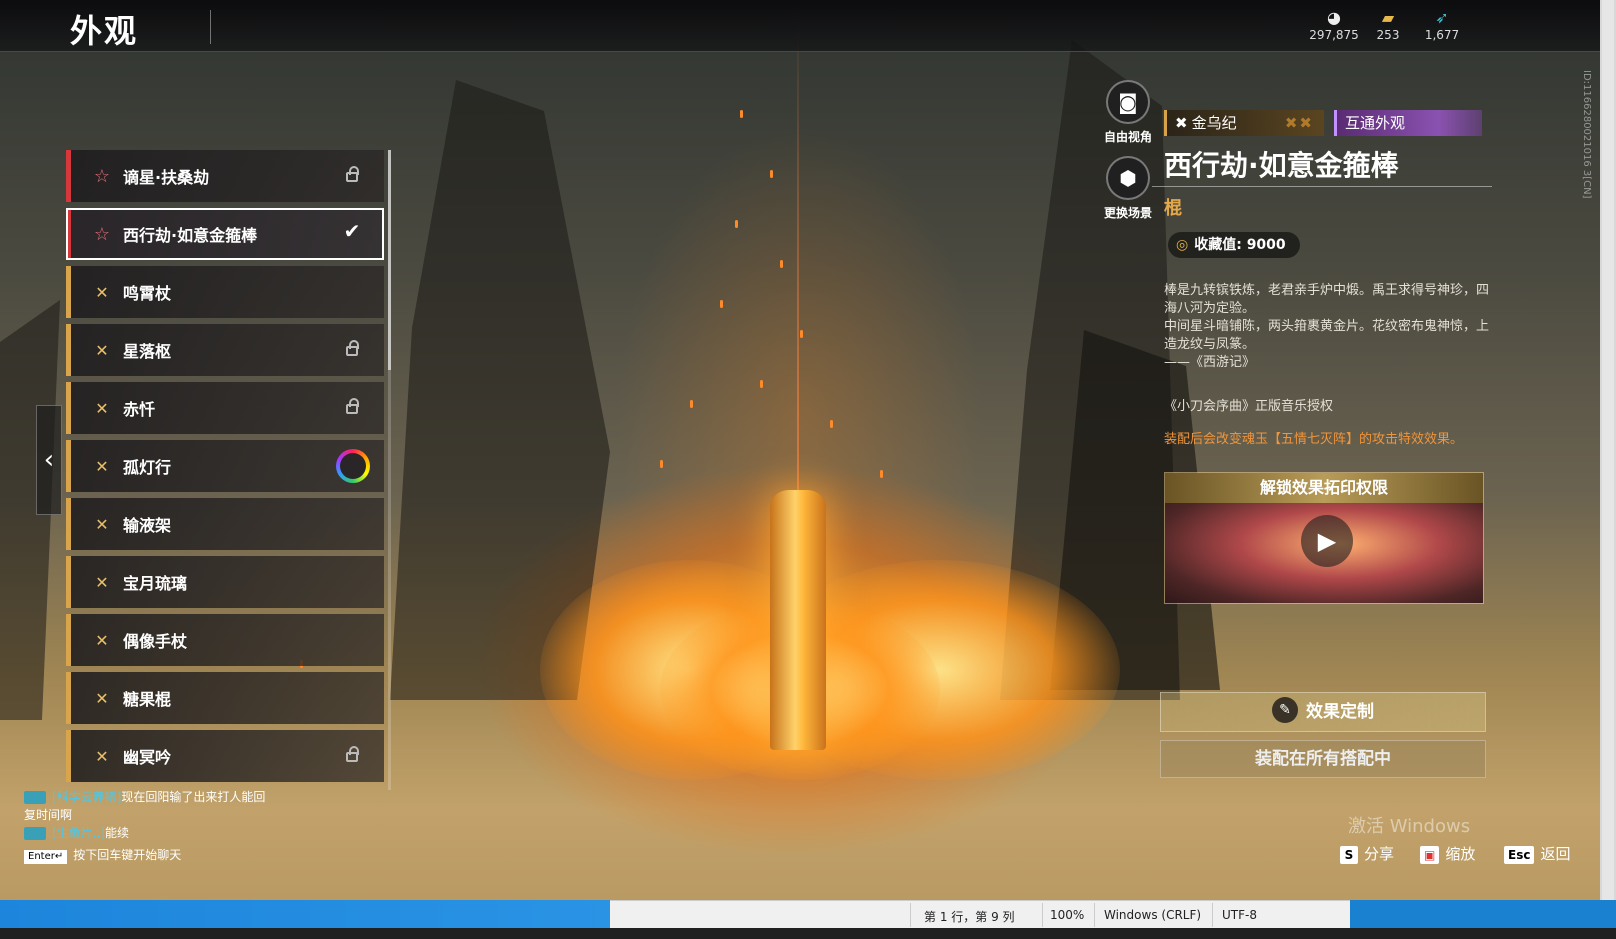 This screenshot has width=1616, height=939. Describe the element at coordinates (1327, 541) in the screenshot. I see `play-icon: ▶` at that location.